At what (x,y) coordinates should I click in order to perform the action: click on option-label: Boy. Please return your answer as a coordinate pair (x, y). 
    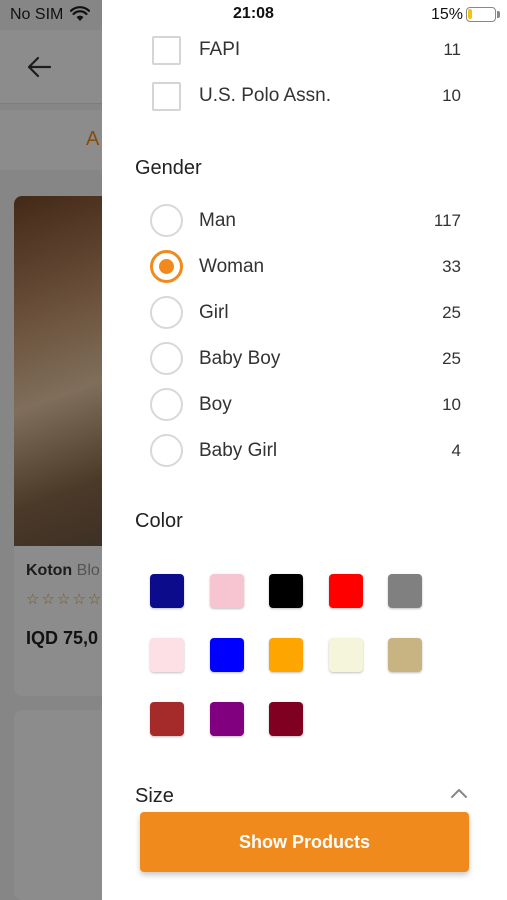
    Looking at the image, I should click on (215, 404).